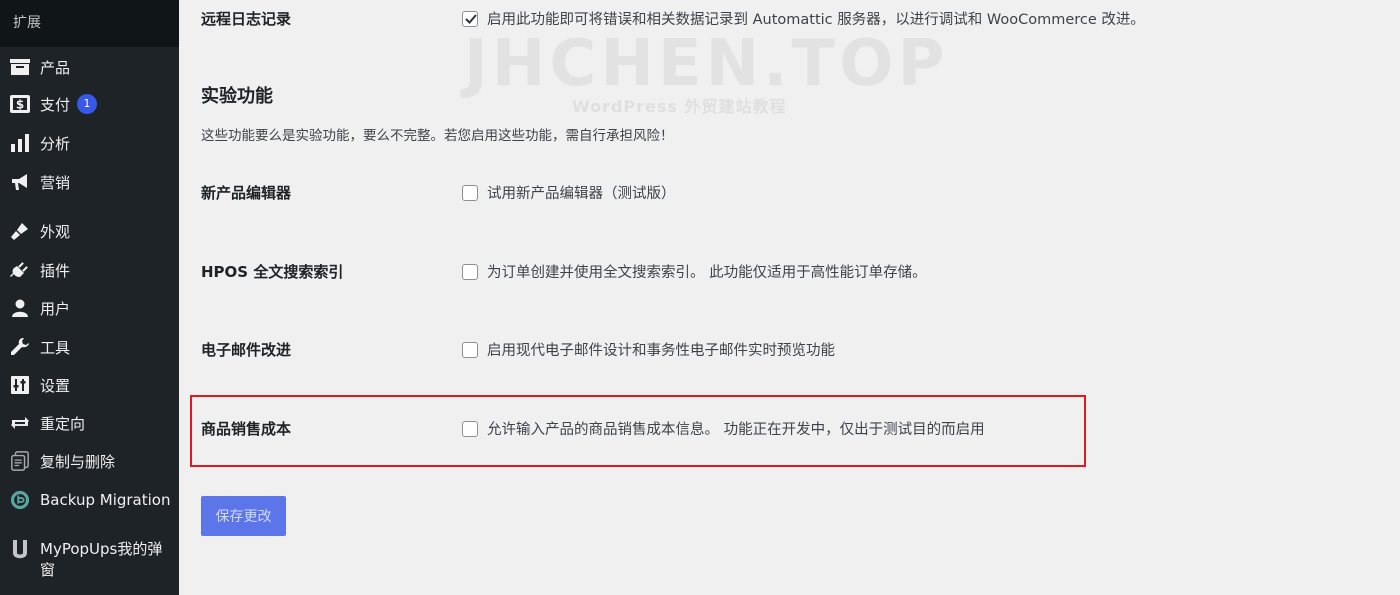 Image resolution: width=1400 pixels, height=595 pixels. I want to click on new-product-editor-checkbox, so click(470, 192).